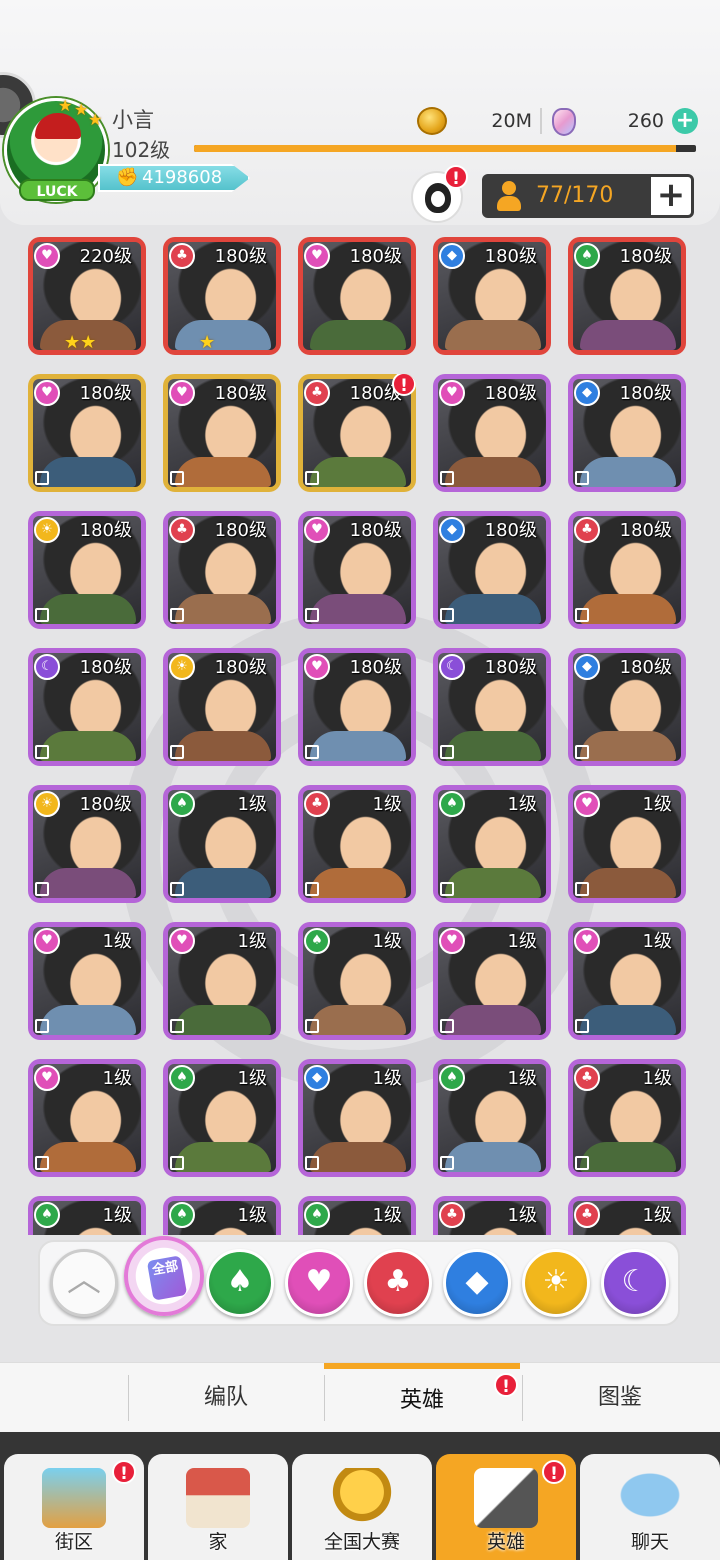  I want to click on hero-card: ♠ 180级, so click(627, 296).